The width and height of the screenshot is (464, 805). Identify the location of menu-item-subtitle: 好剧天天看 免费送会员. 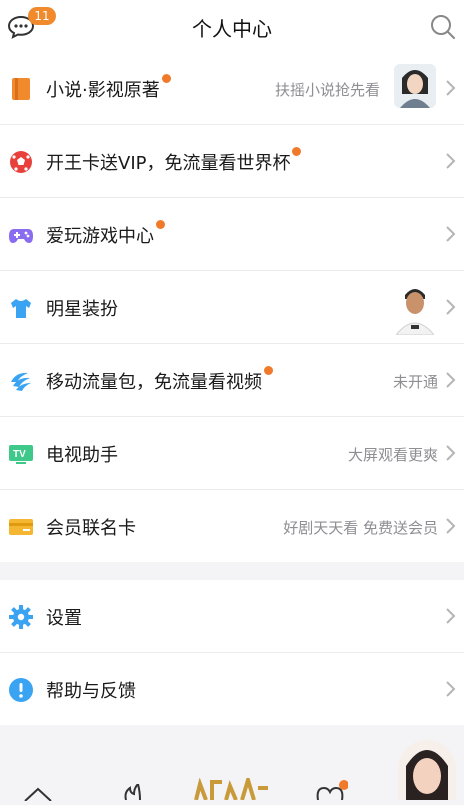
(360, 528).